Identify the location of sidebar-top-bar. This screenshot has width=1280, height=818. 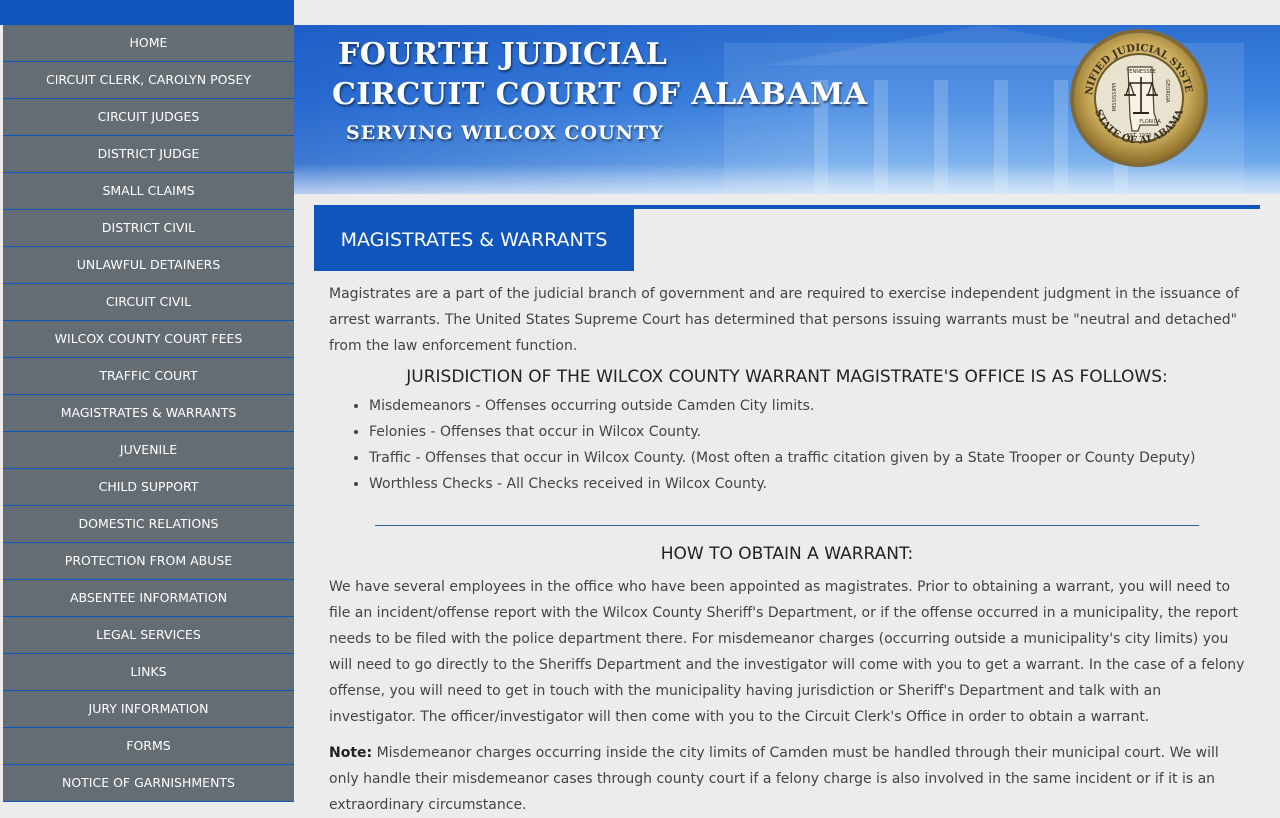
(147, 12).